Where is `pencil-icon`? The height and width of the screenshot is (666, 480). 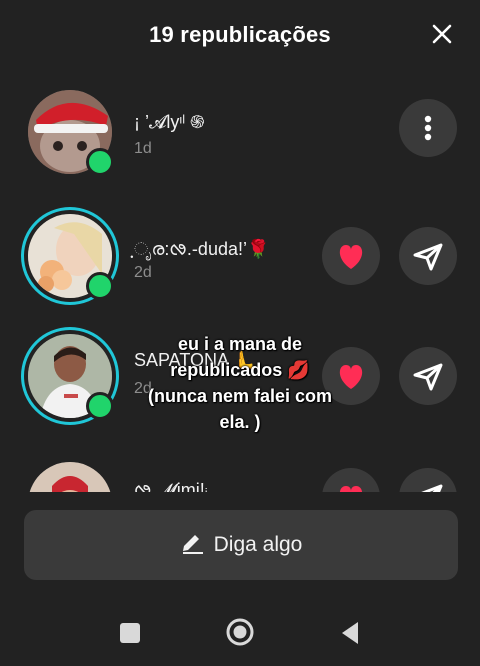 pencil-icon is located at coordinates (192, 544).